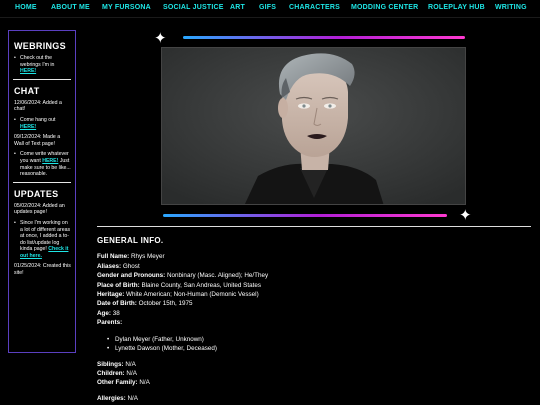  I want to click on date-of-birth-row: Date of Birth: October 15th, 1975, so click(145, 303).